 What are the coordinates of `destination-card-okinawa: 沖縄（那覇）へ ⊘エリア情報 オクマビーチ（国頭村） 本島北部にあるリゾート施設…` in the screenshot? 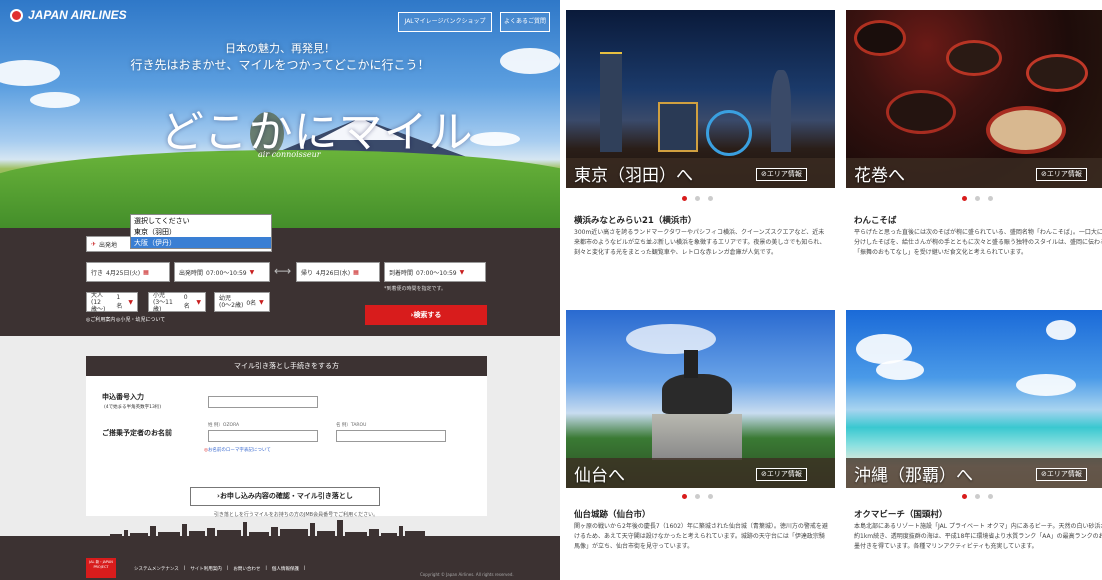 It's located at (974, 445).